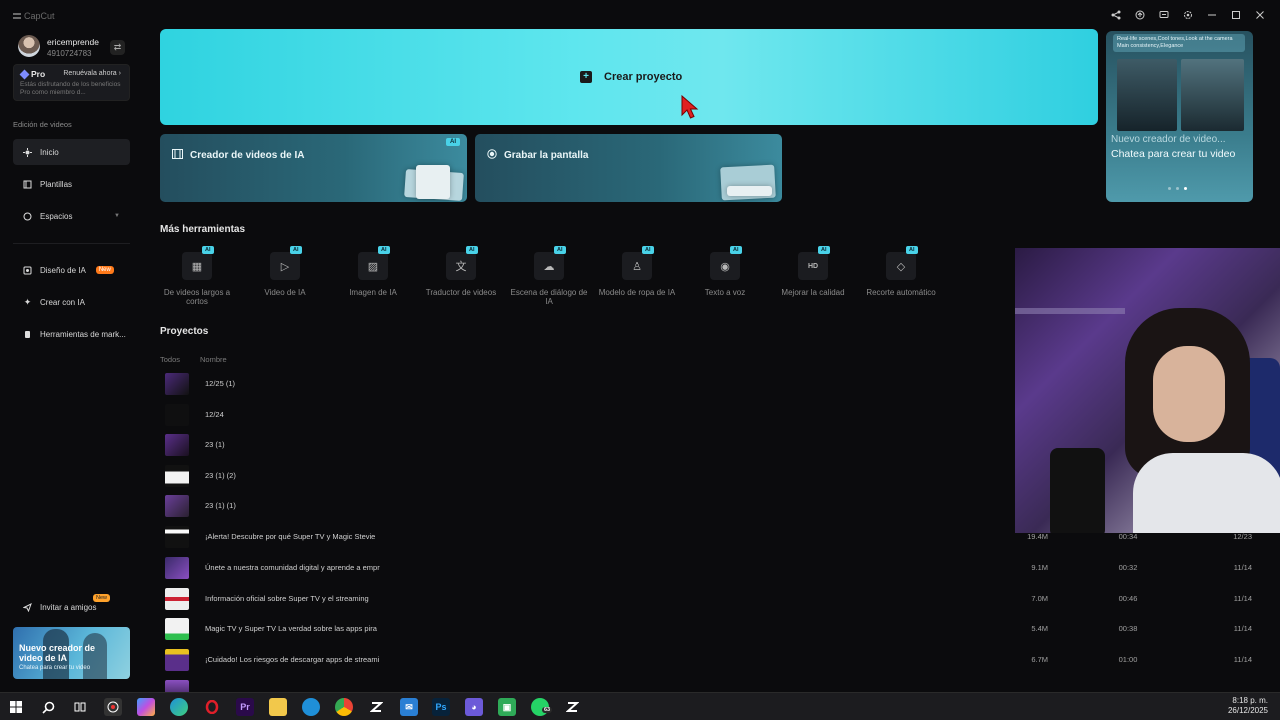  What do you see at coordinates (311, 707) in the screenshot?
I see `edge-profile-icon` at bounding box center [311, 707].